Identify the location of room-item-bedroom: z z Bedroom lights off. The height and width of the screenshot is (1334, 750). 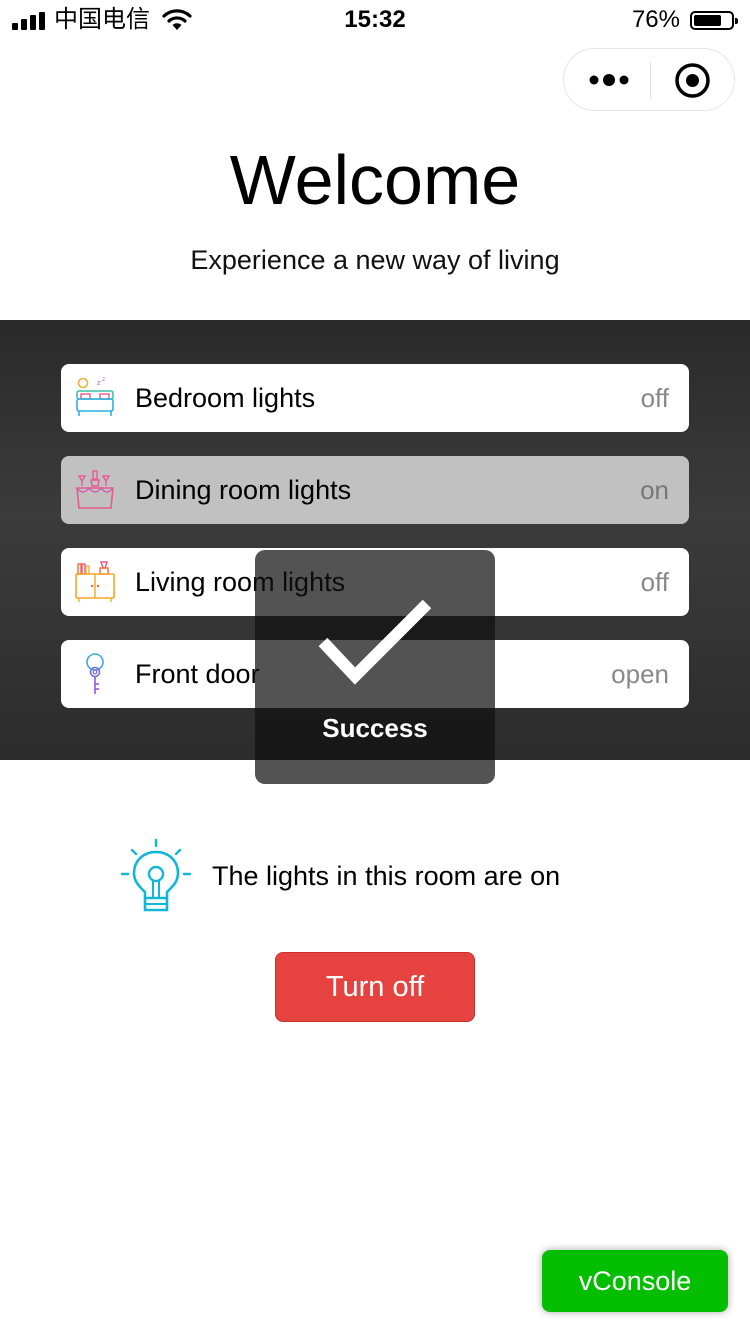
(375, 398).